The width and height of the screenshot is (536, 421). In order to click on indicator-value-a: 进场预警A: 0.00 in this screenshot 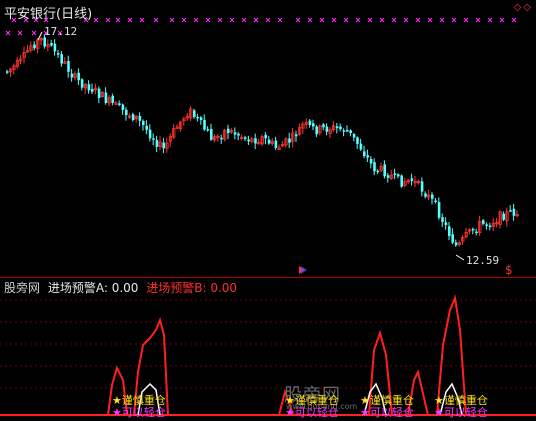, I will do `click(93, 288)`.